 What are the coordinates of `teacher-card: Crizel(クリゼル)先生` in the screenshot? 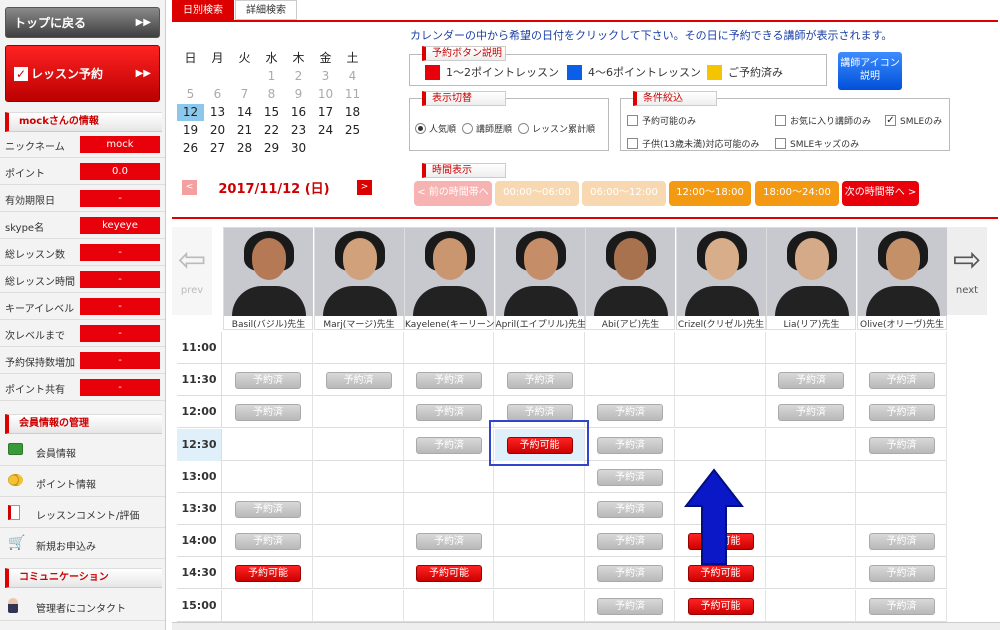 It's located at (720, 278).